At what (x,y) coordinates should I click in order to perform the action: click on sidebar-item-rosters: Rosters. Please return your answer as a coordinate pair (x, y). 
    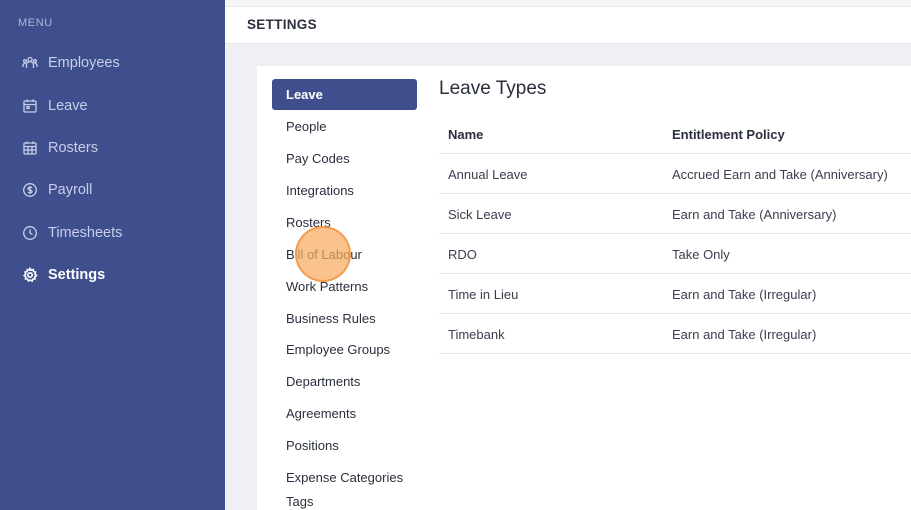
    Looking at the image, I should click on (112, 148).